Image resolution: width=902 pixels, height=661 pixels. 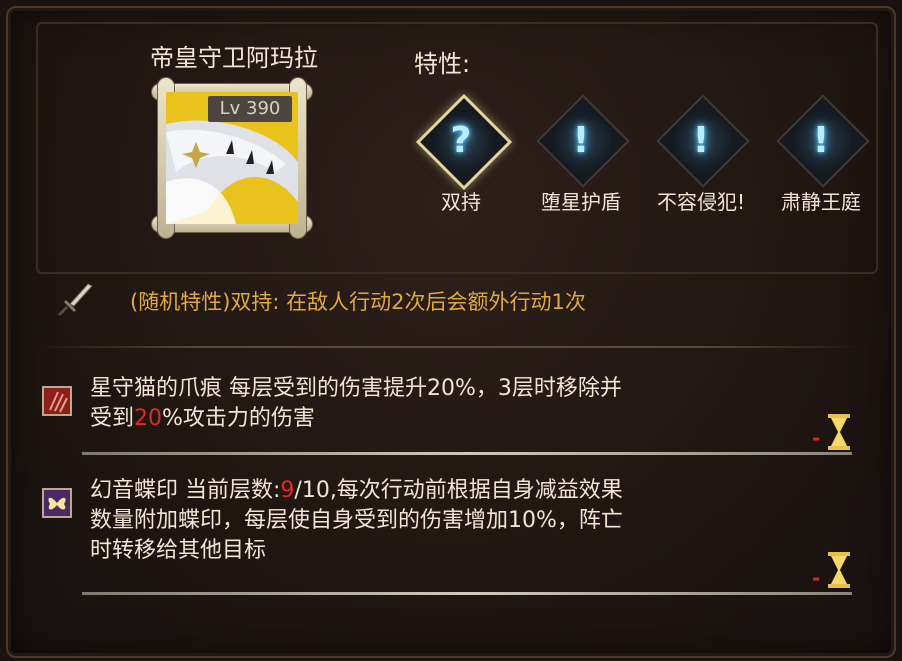 What do you see at coordinates (450, 347) in the screenshot?
I see `divider` at bounding box center [450, 347].